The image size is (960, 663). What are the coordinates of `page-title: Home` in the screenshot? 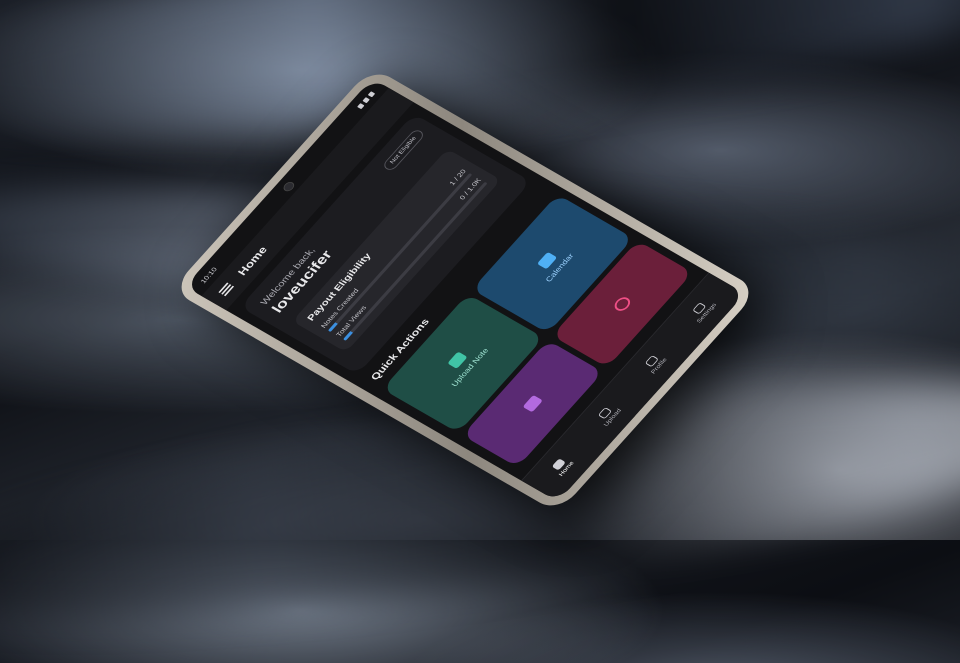 It's located at (252, 261).